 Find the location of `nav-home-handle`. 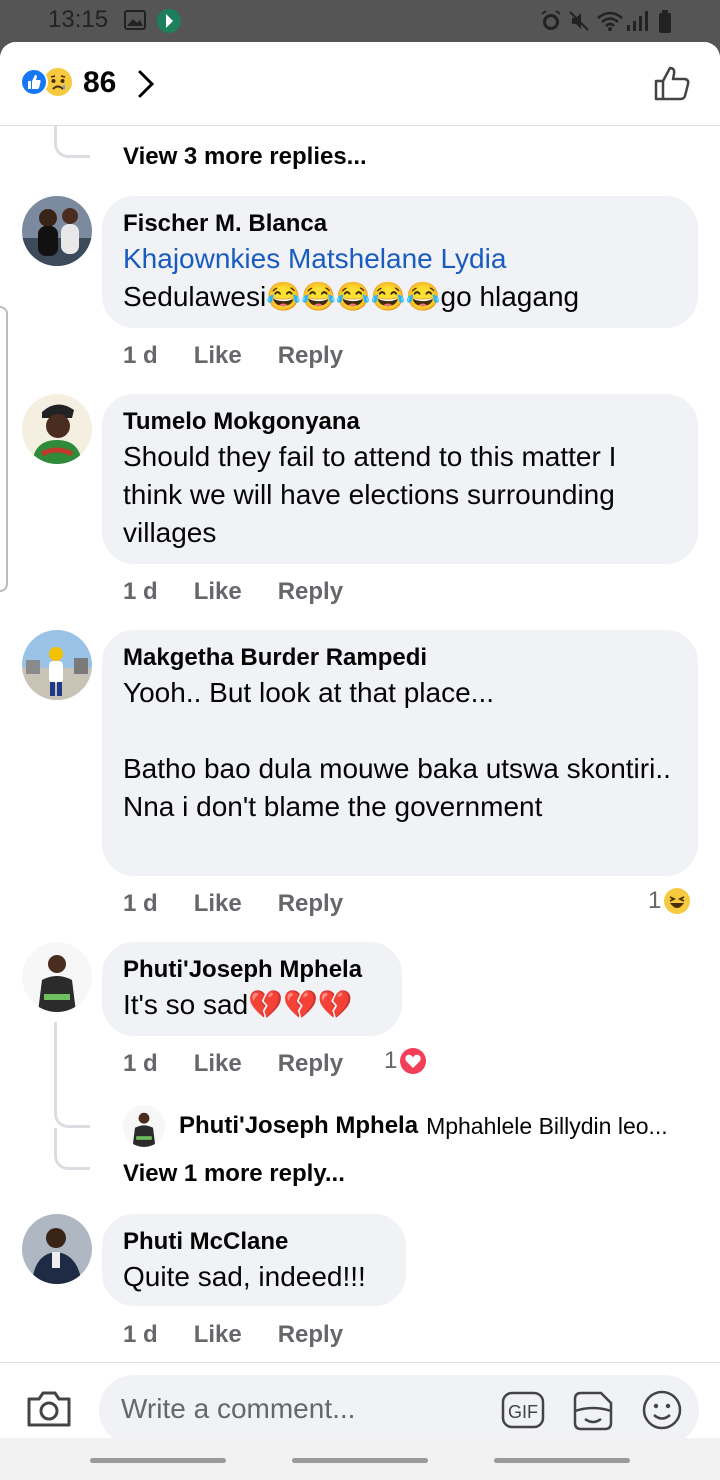

nav-home-handle is located at coordinates (360, 1460).